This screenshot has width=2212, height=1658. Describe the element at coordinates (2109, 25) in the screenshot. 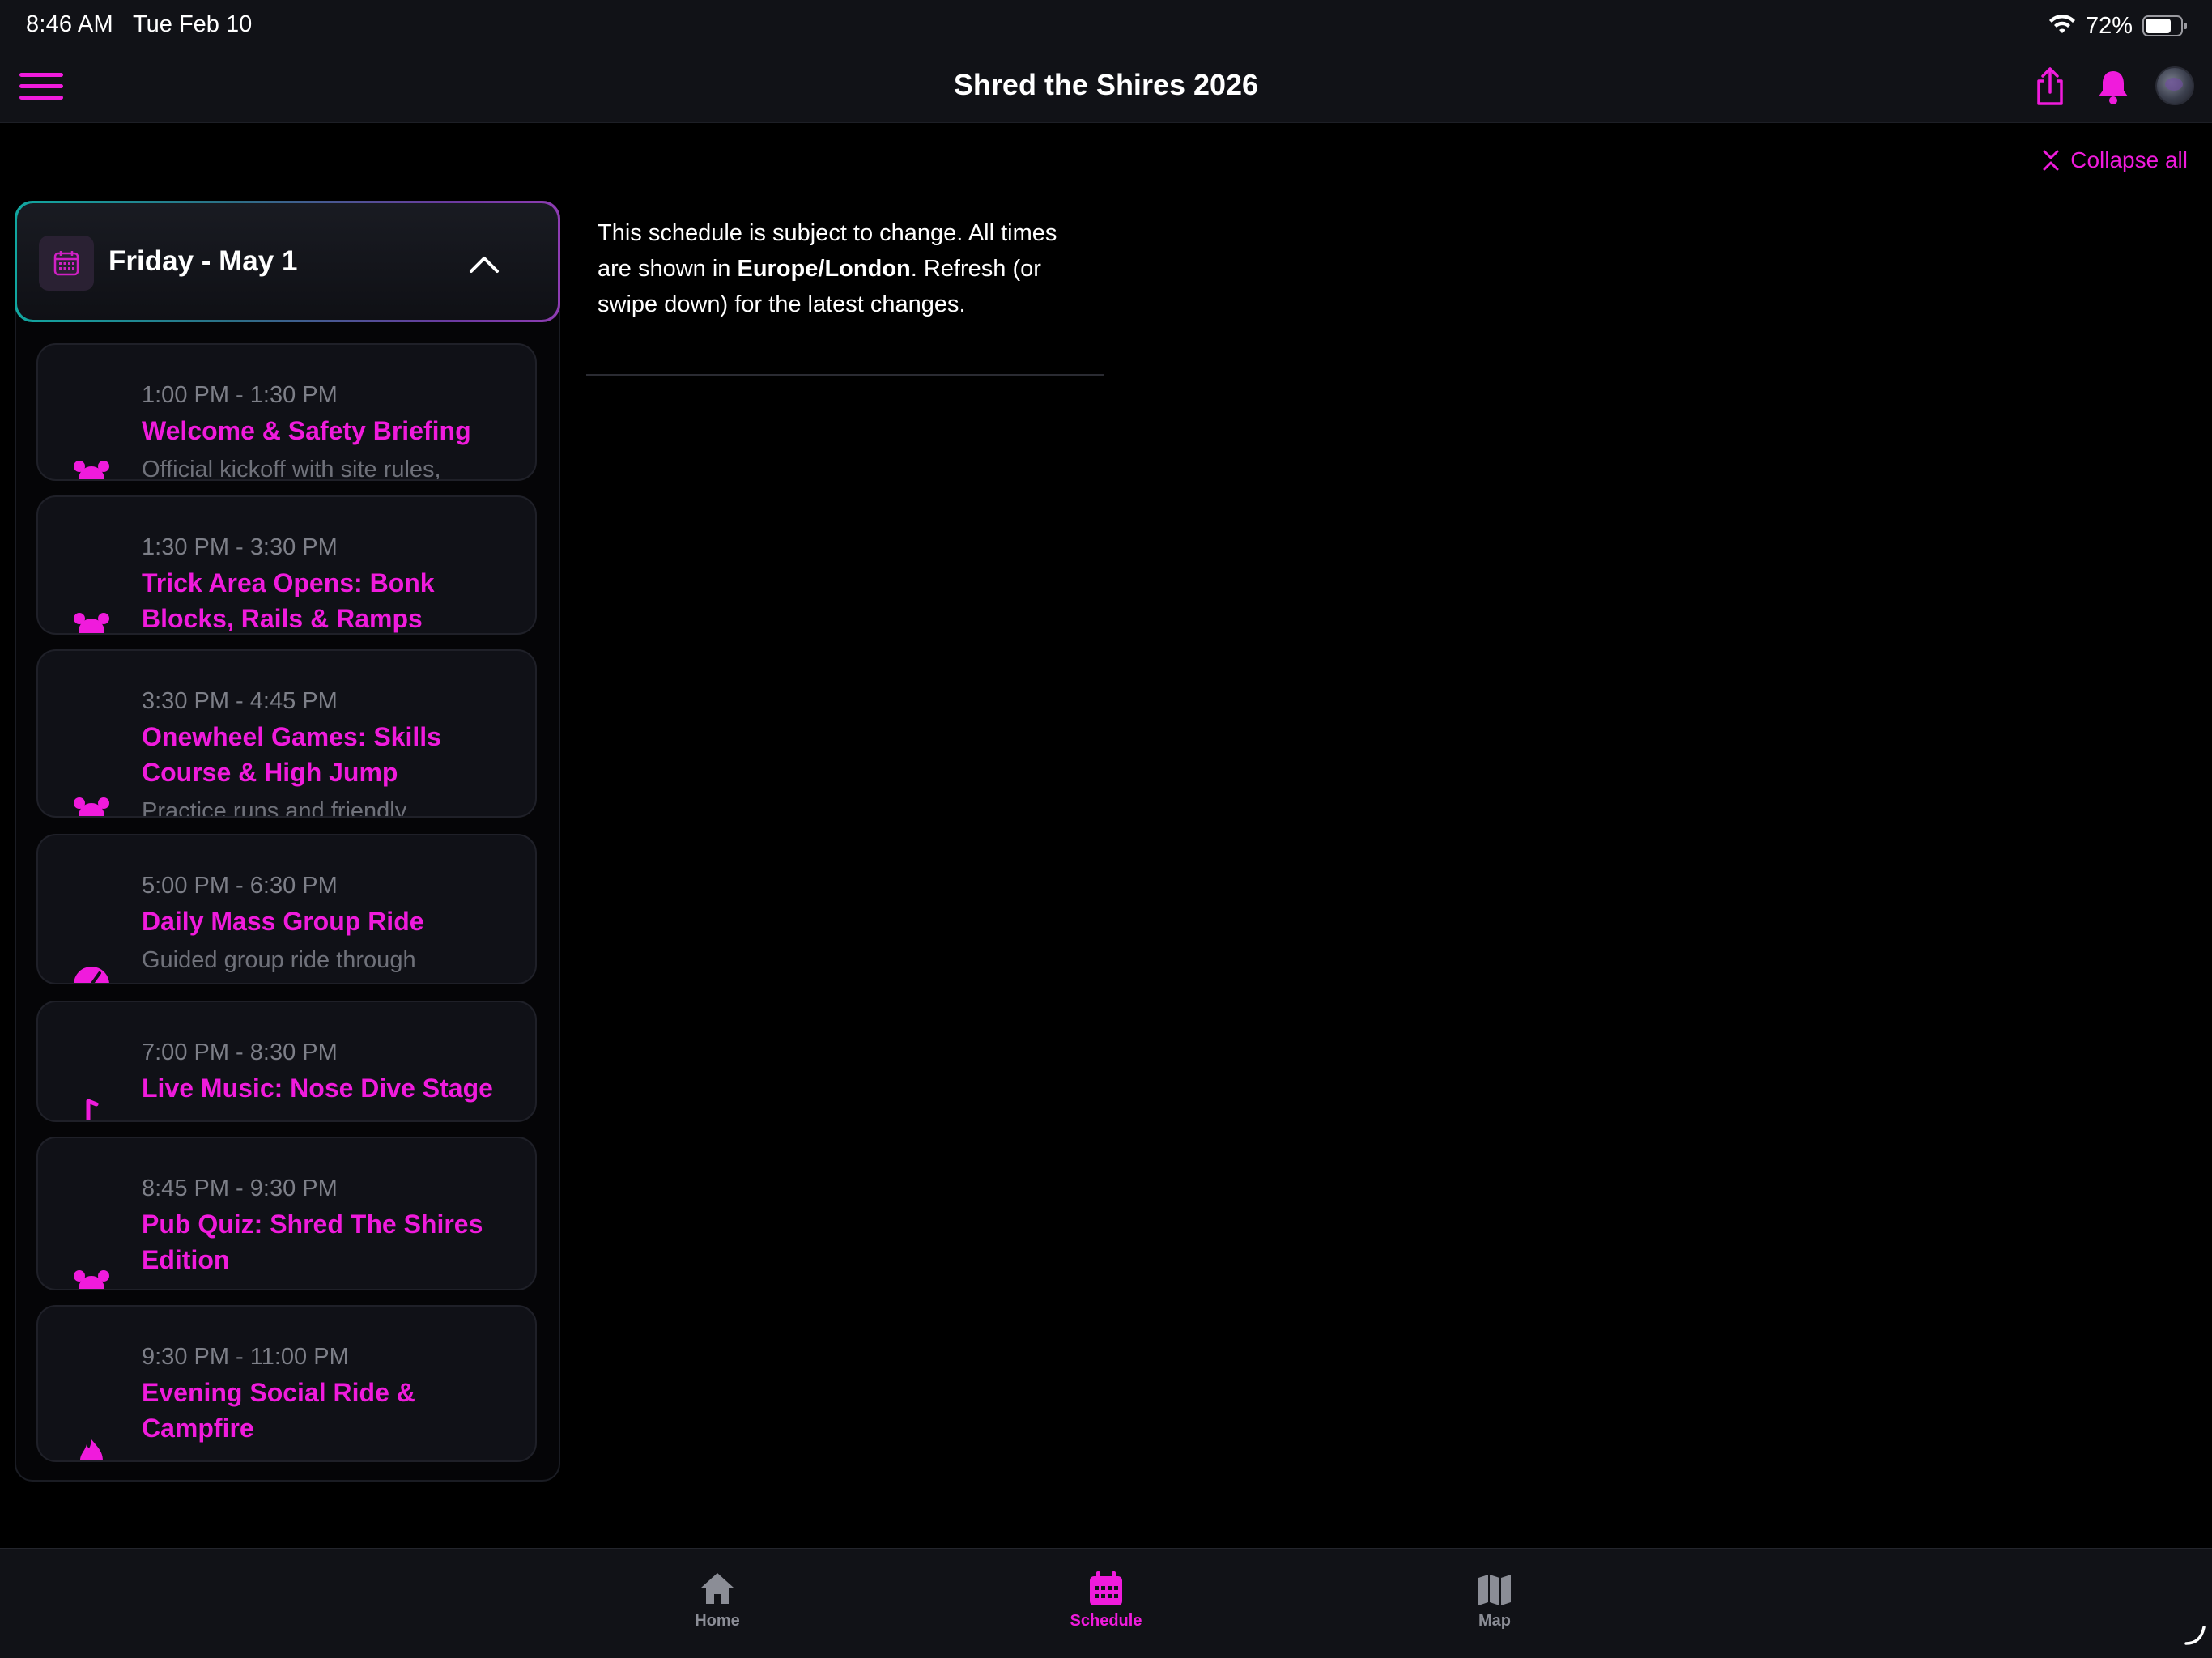

I see `battery-percent: 72%` at that location.